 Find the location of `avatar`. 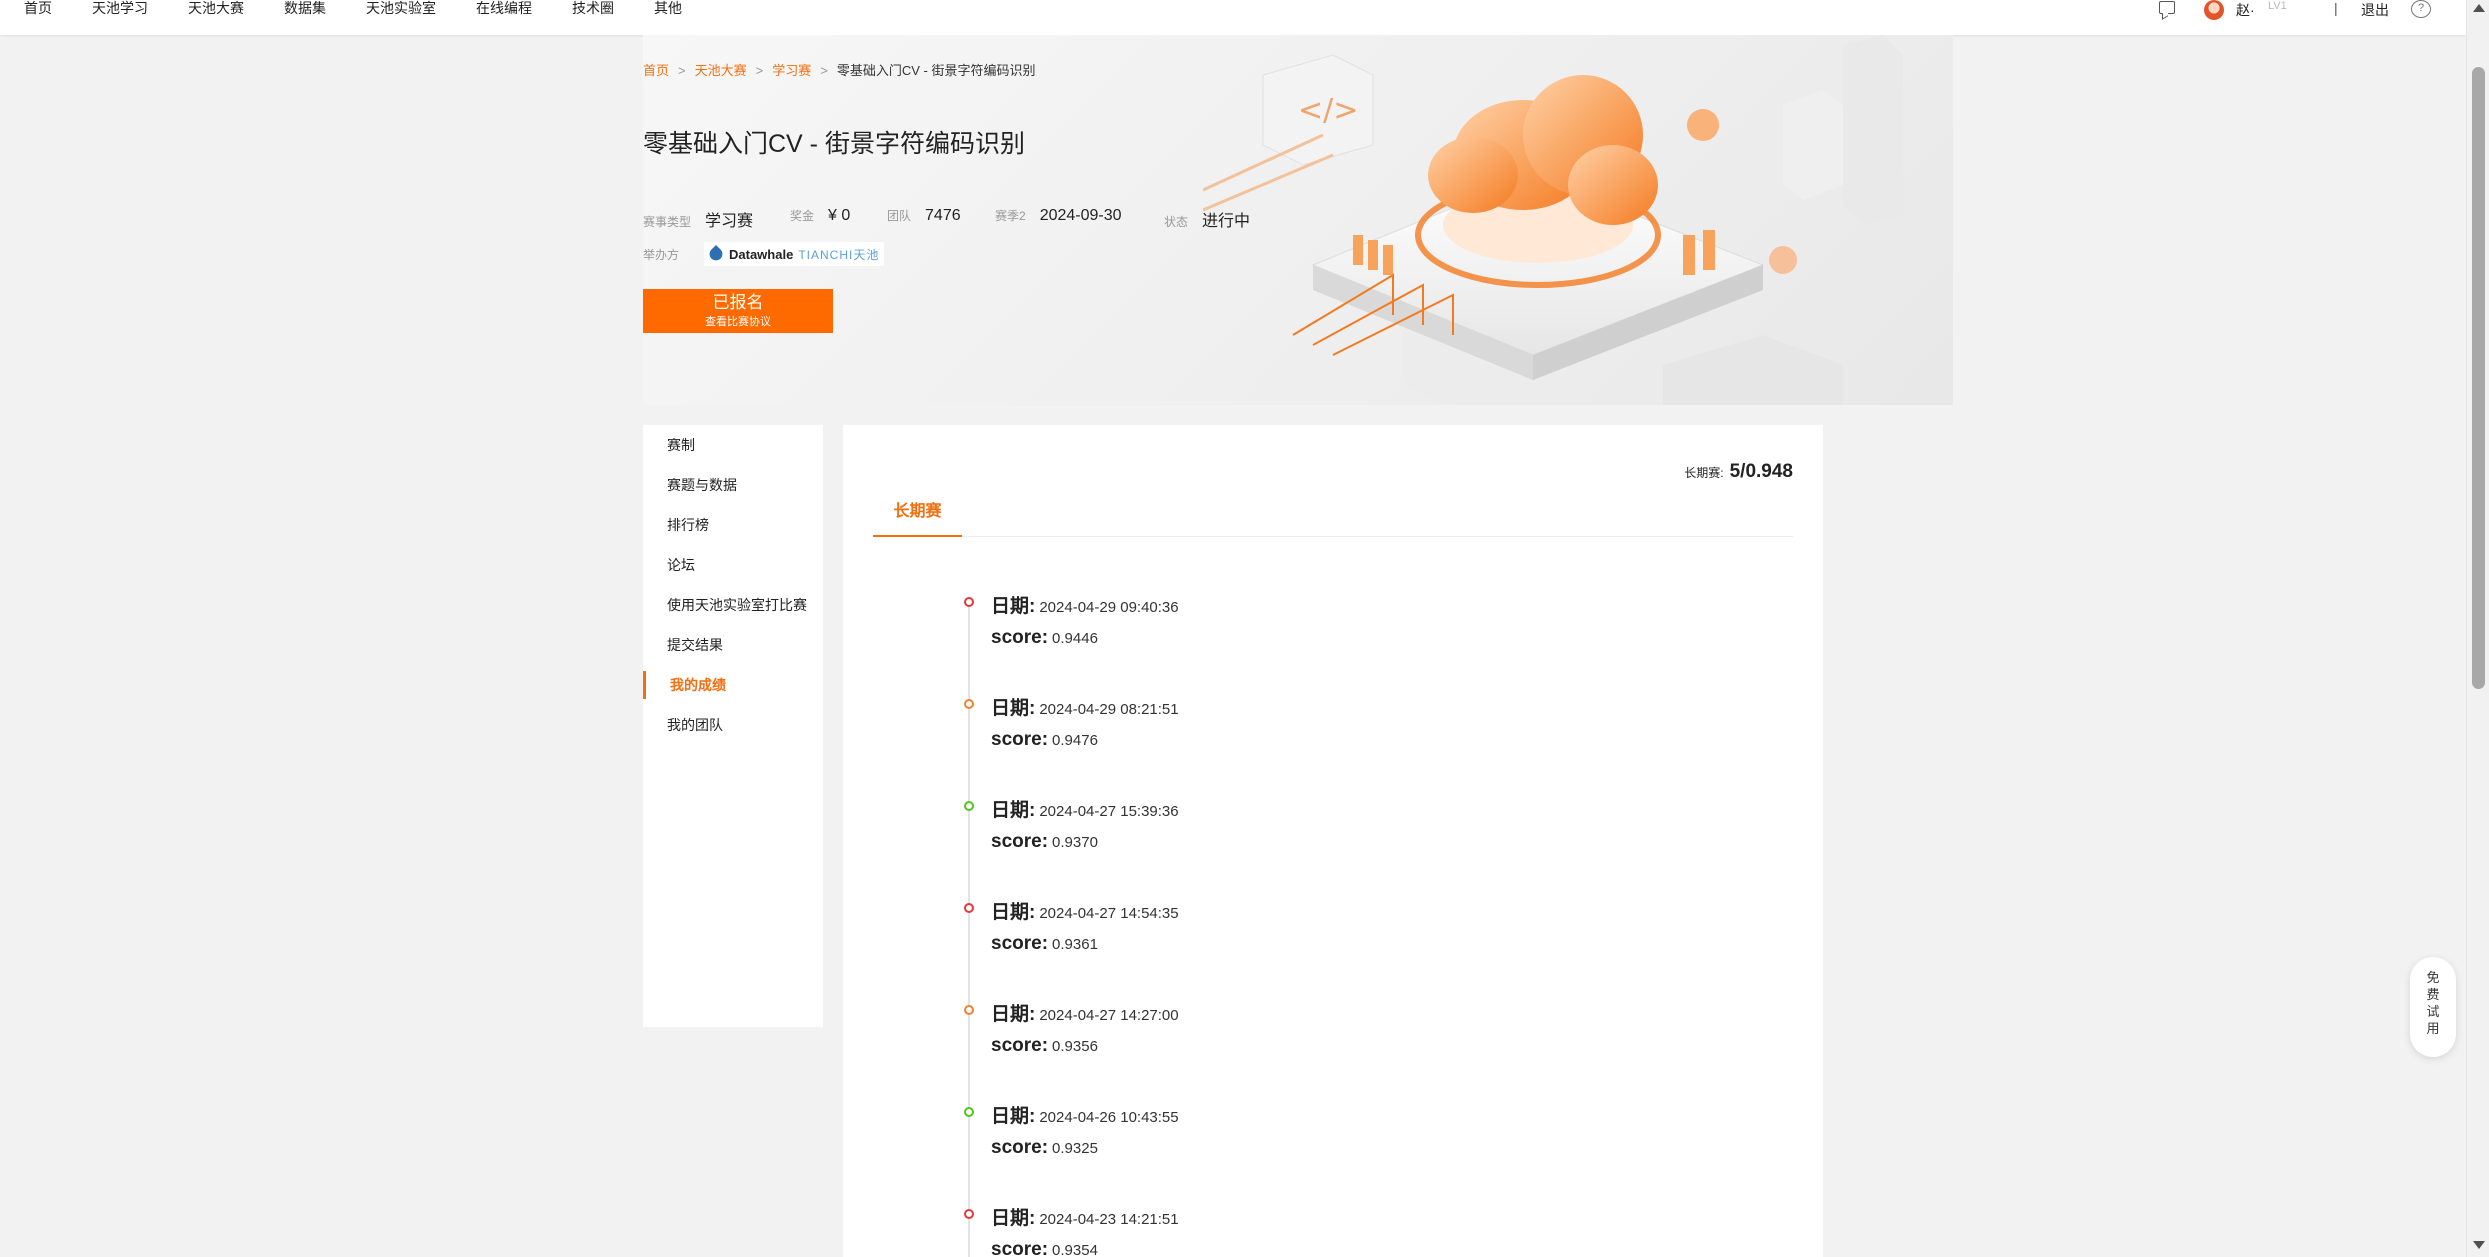

avatar is located at coordinates (2214, 10).